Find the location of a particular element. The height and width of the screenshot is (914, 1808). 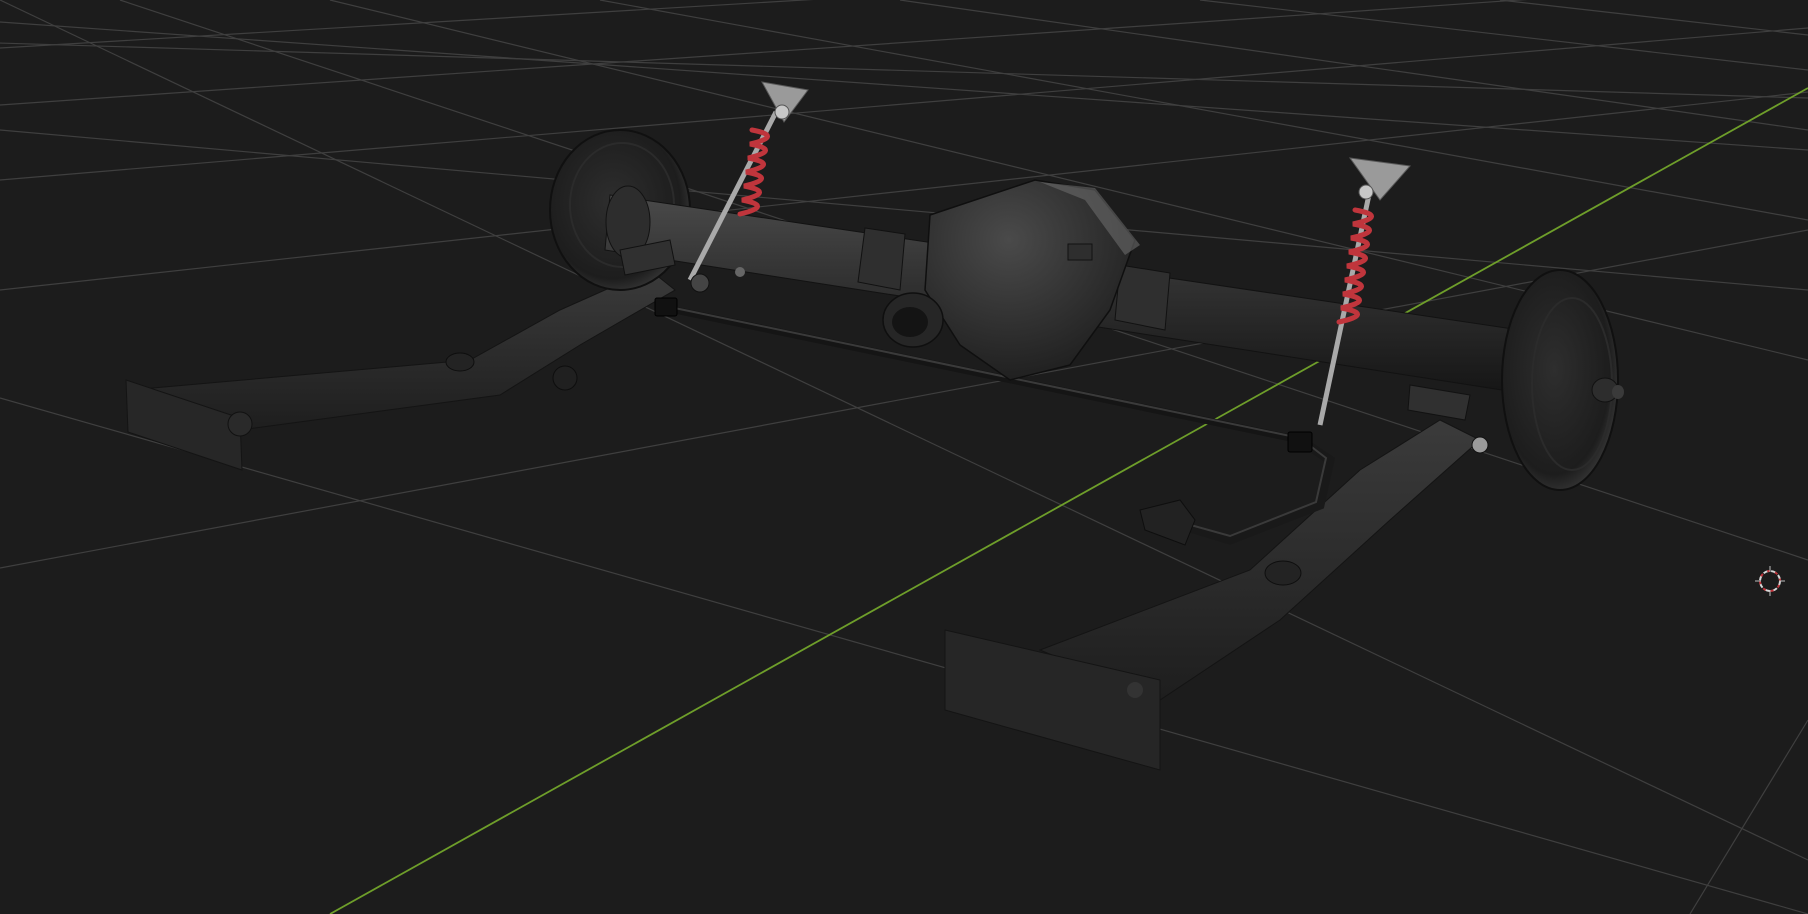

3d-cursor-graphic is located at coordinates (1770, 581).